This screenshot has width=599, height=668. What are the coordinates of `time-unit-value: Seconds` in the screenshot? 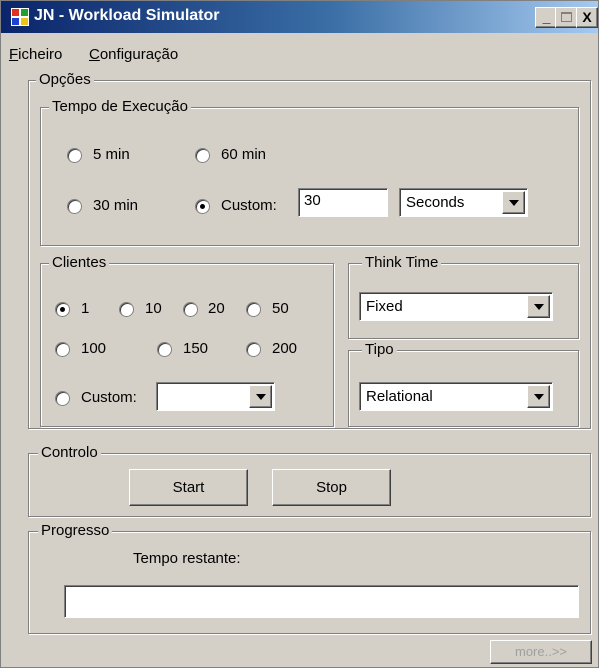 It's located at (435, 202).